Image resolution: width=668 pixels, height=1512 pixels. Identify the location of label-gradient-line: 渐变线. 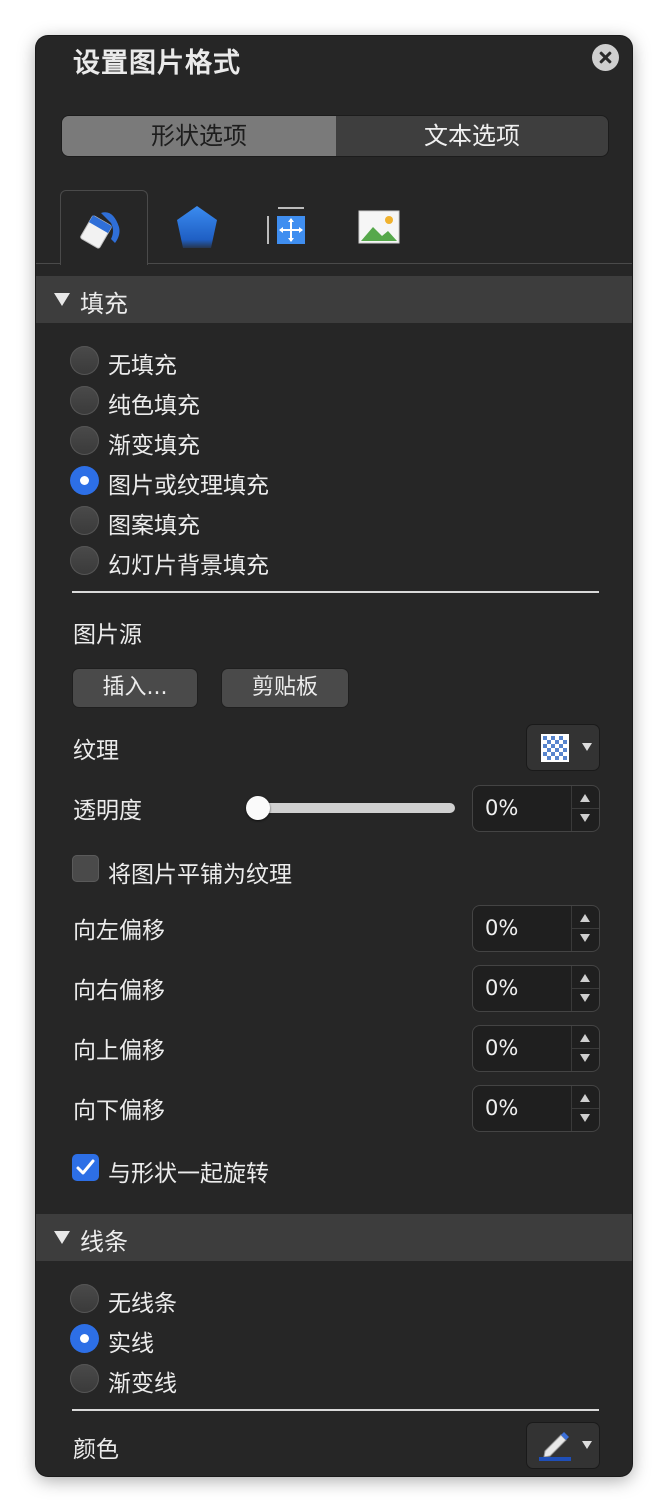
(142, 1384).